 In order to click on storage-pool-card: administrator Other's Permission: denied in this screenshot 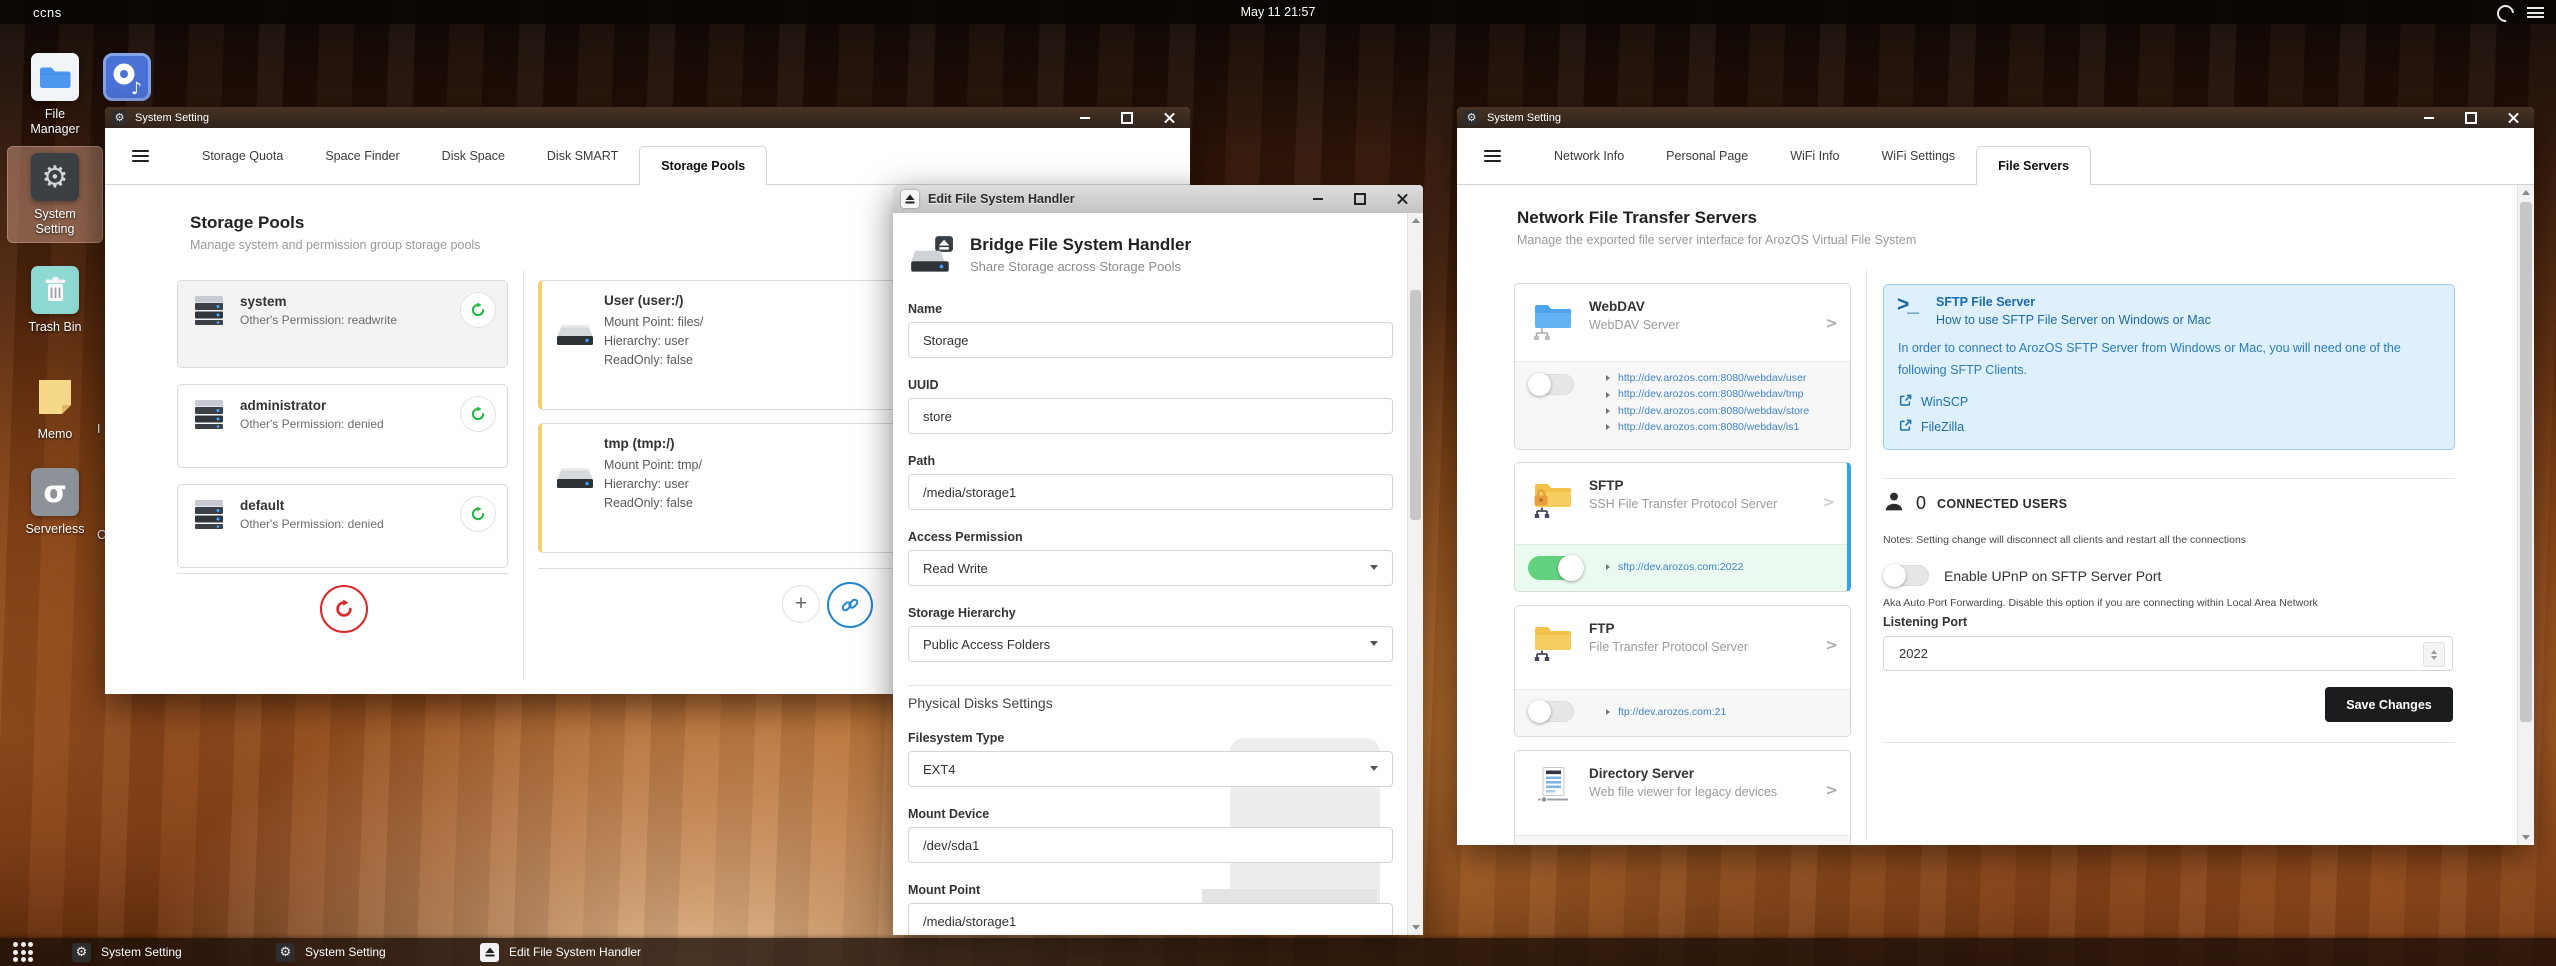, I will do `click(342, 426)`.